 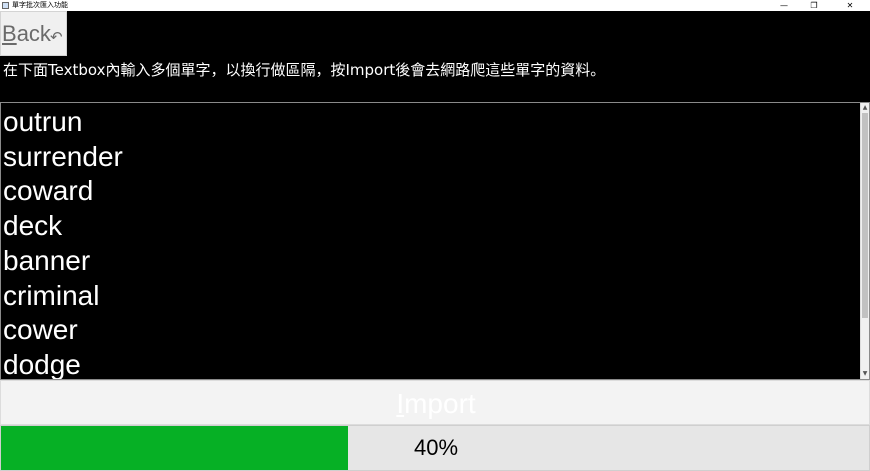 What do you see at coordinates (48, 191) in the screenshot?
I see `word-line: coward` at bounding box center [48, 191].